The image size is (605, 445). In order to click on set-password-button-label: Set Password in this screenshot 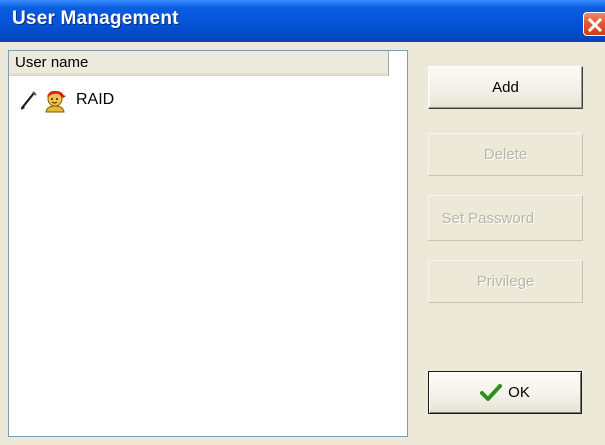, I will do `click(488, 218)`.